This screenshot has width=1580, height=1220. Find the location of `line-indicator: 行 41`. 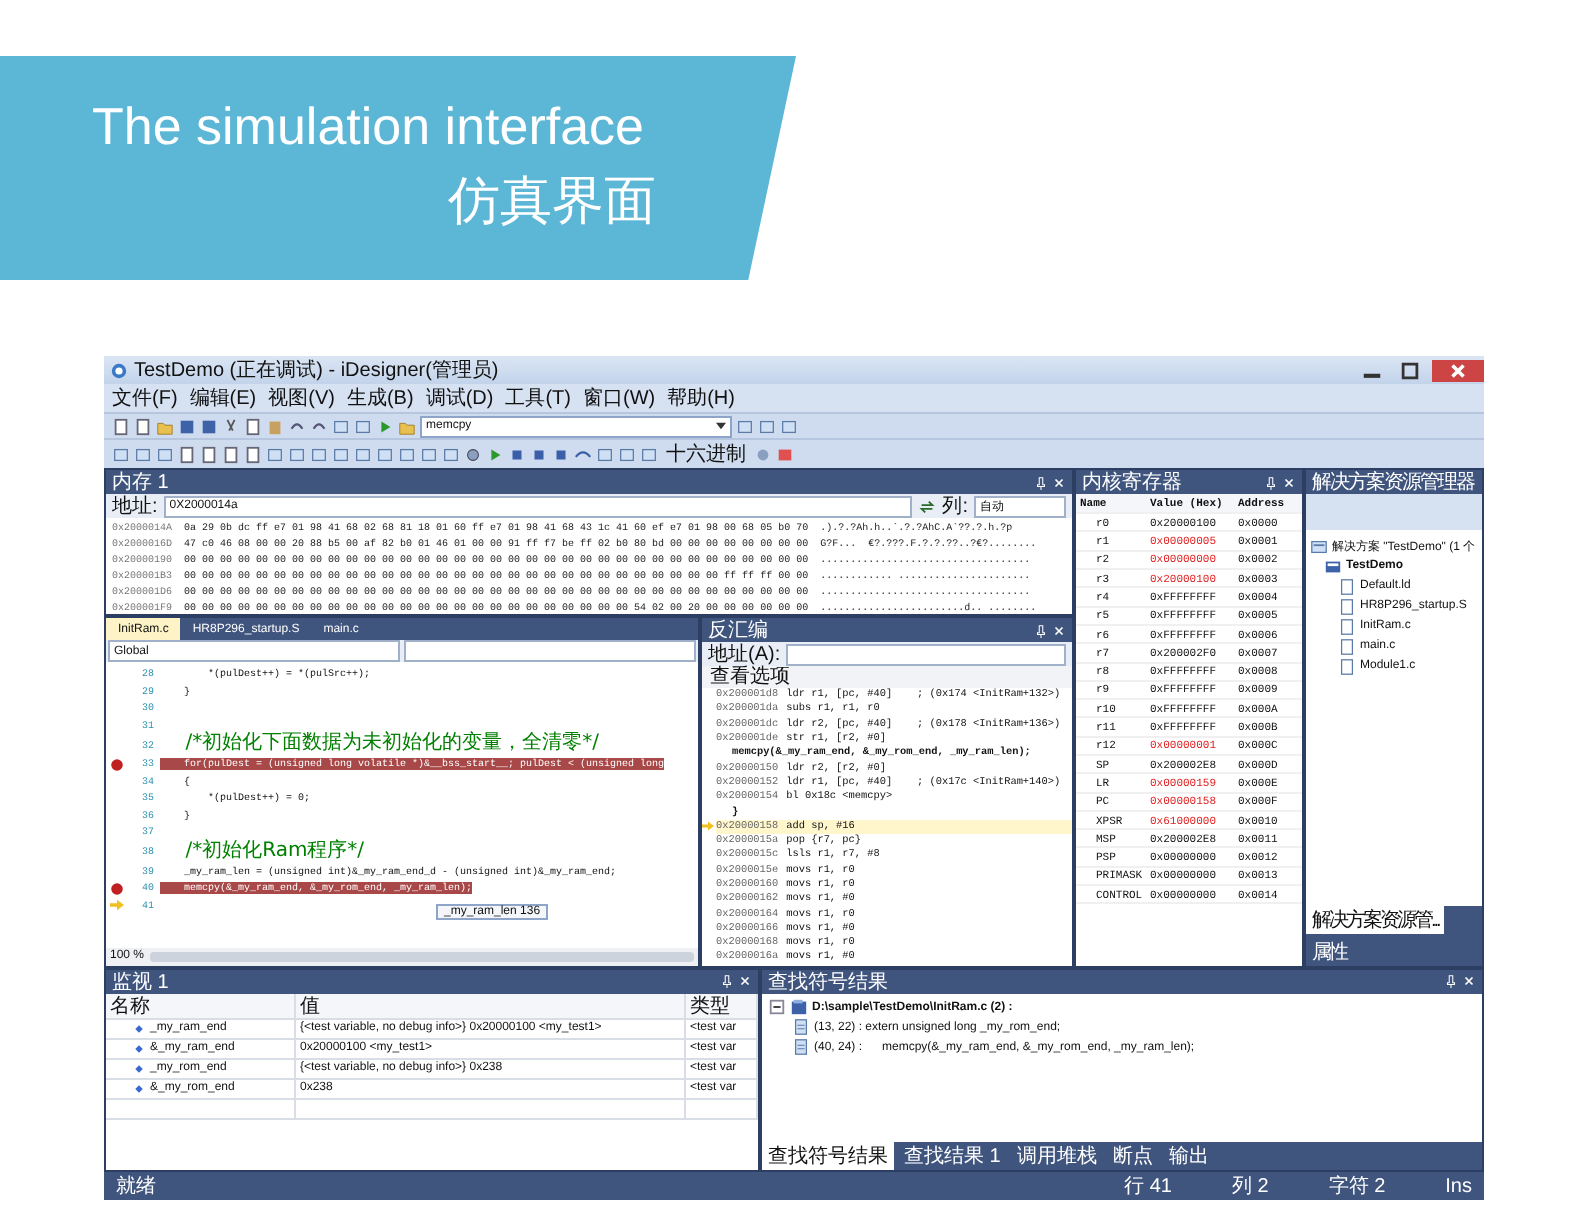

line-indicator: 行 41 is located at coordinates (1148, 1187).